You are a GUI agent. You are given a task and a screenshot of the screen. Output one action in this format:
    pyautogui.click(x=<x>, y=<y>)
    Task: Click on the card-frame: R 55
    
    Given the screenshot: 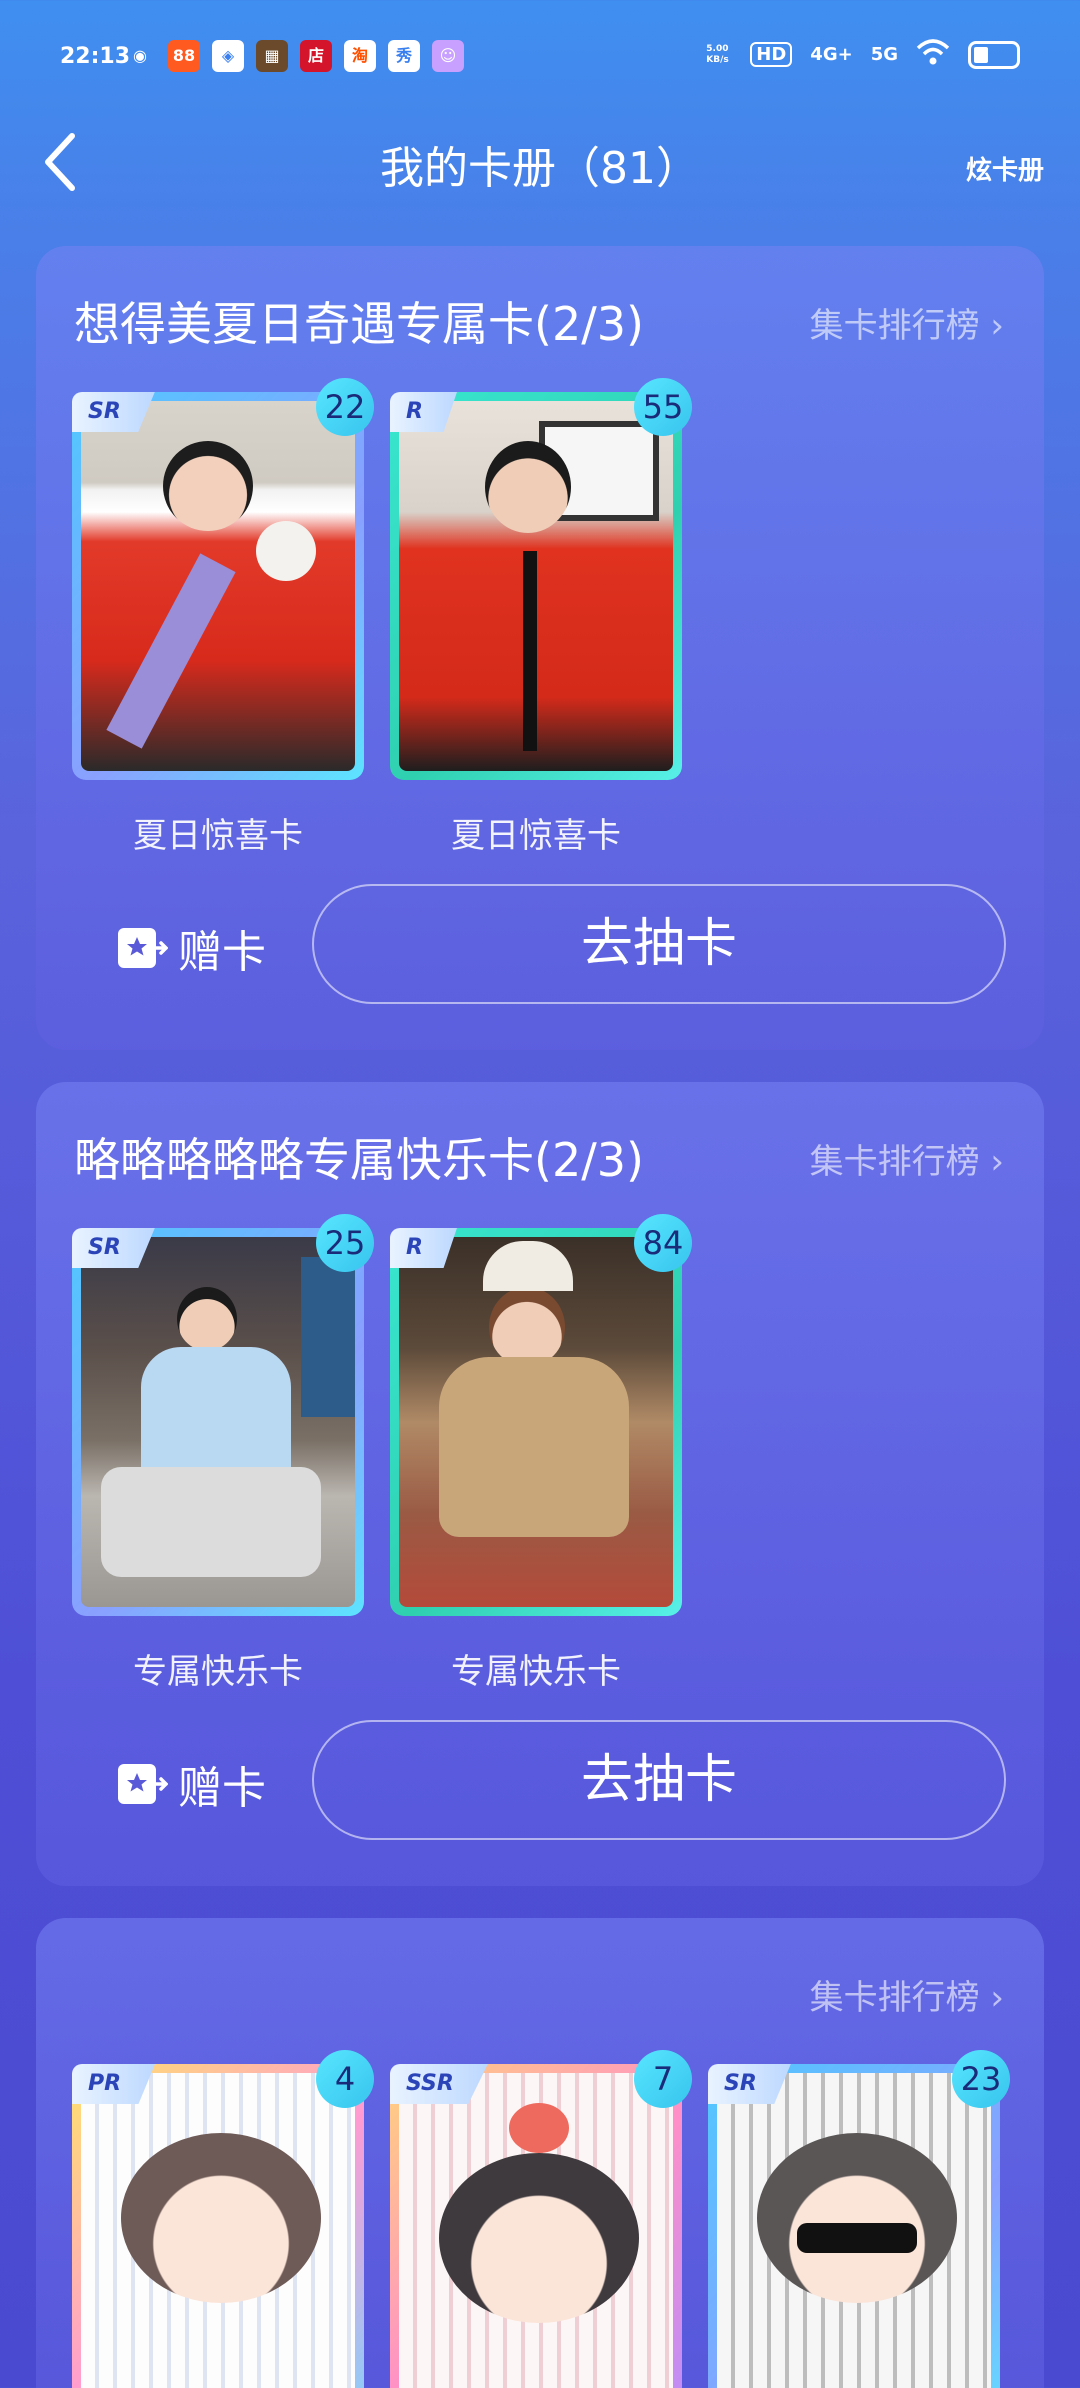 What is the action you would take?
    pyautogui.click(x=541, y=579)
    